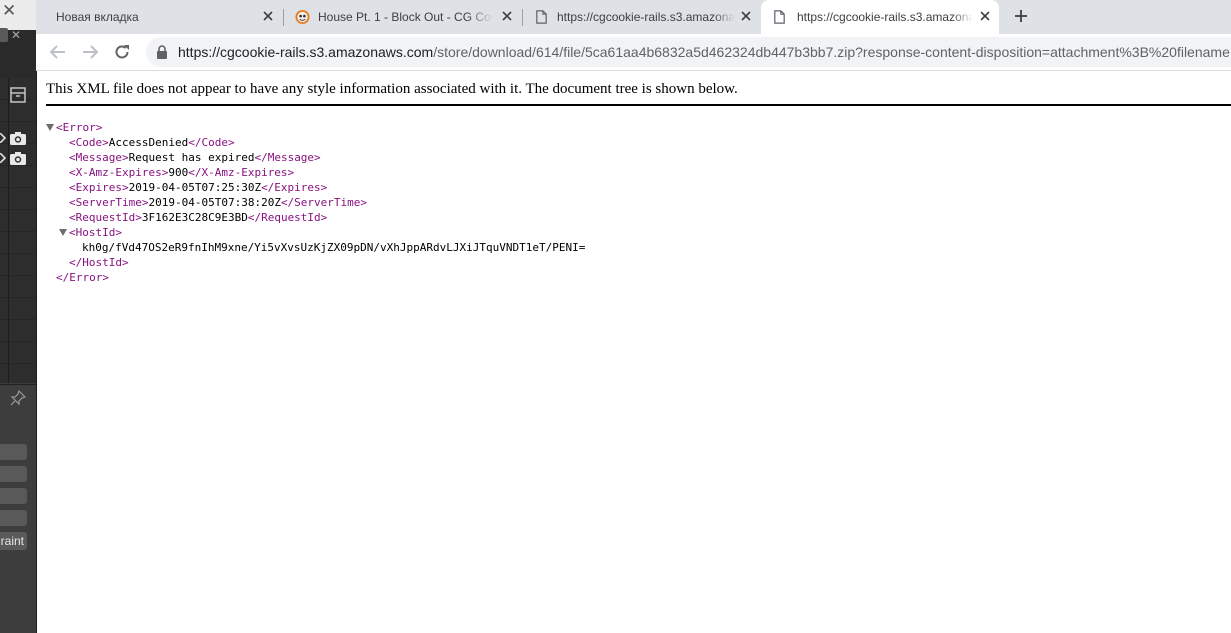  Describe the element at coordinates (211, 142) in the screenshot. I see `xml-close-tag: </Code>` at that location.